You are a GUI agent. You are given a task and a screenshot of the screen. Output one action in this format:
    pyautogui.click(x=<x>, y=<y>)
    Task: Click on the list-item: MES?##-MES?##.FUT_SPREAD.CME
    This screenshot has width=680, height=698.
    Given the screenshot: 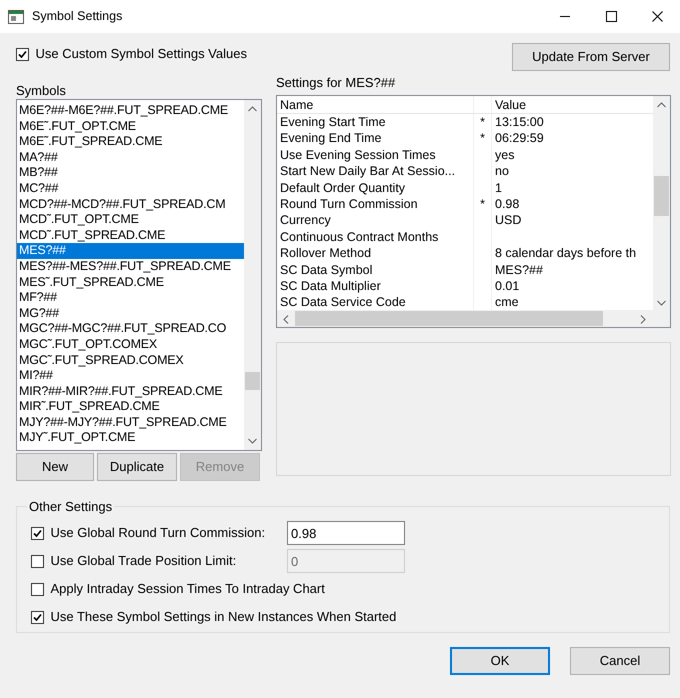 What is the action you would take?
    pyautogui.click(x=130, y=266)
    